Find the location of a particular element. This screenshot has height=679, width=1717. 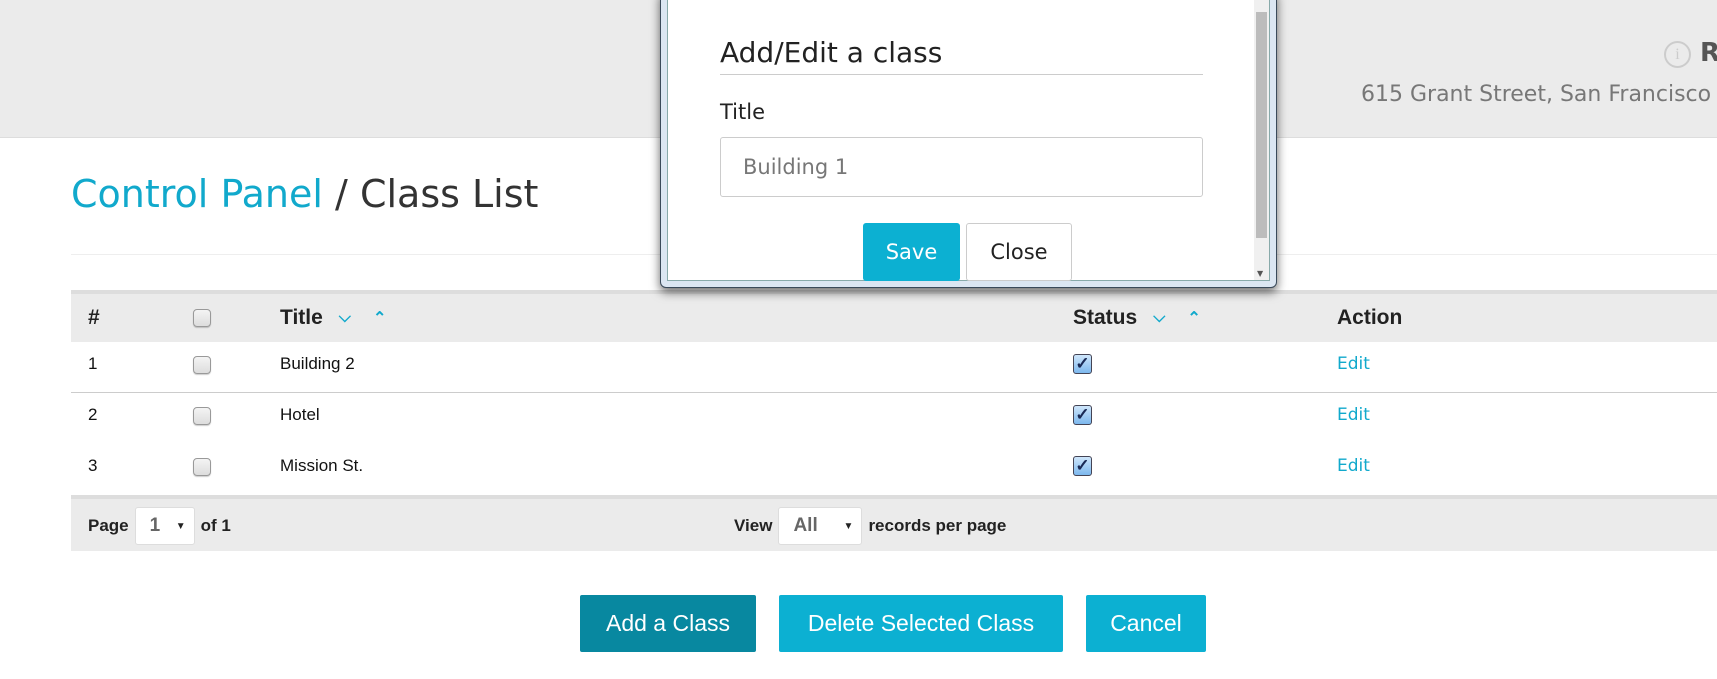

table-header: # Title ⌵ ⌃ Status ⌵ ⌃ Action is located at coordinates (894, 316).